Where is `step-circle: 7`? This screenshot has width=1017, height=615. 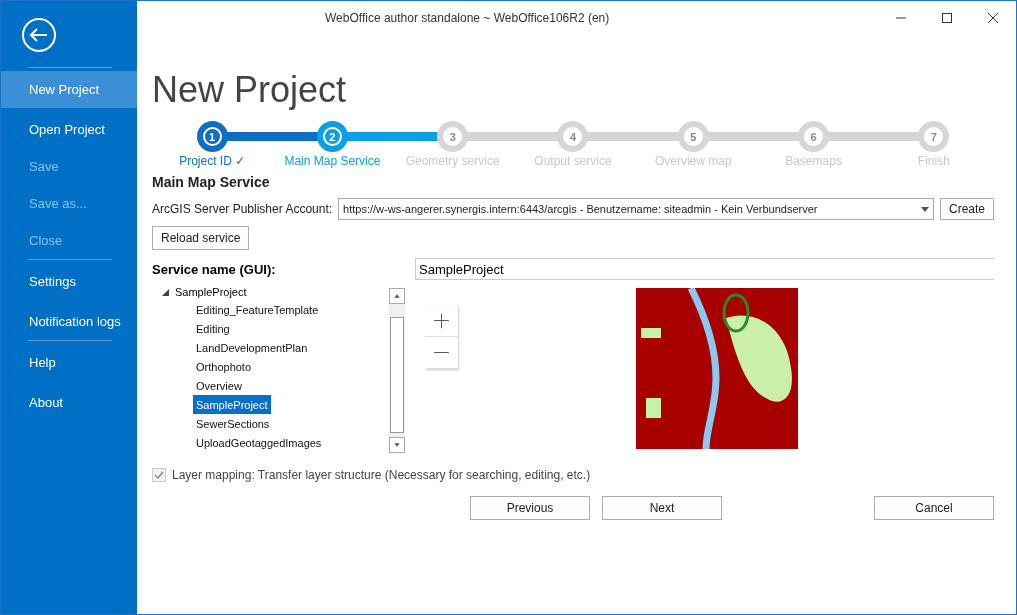 step-circle: 7 is located at coordinates (934, 136).